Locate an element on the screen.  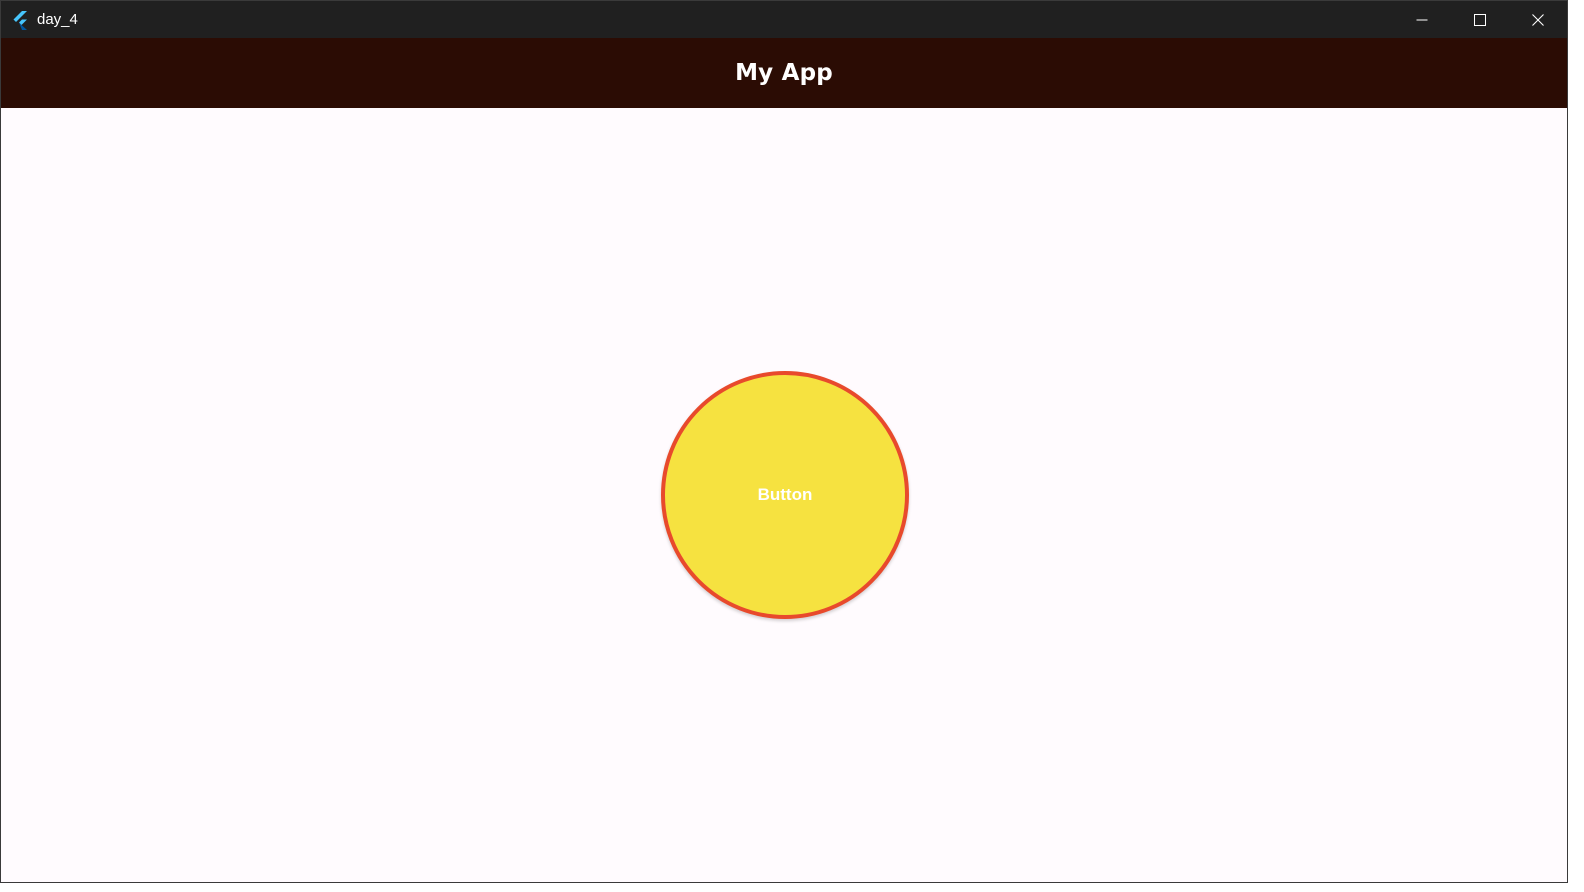
window-title: day_4 is located at coordinates (57, 19).